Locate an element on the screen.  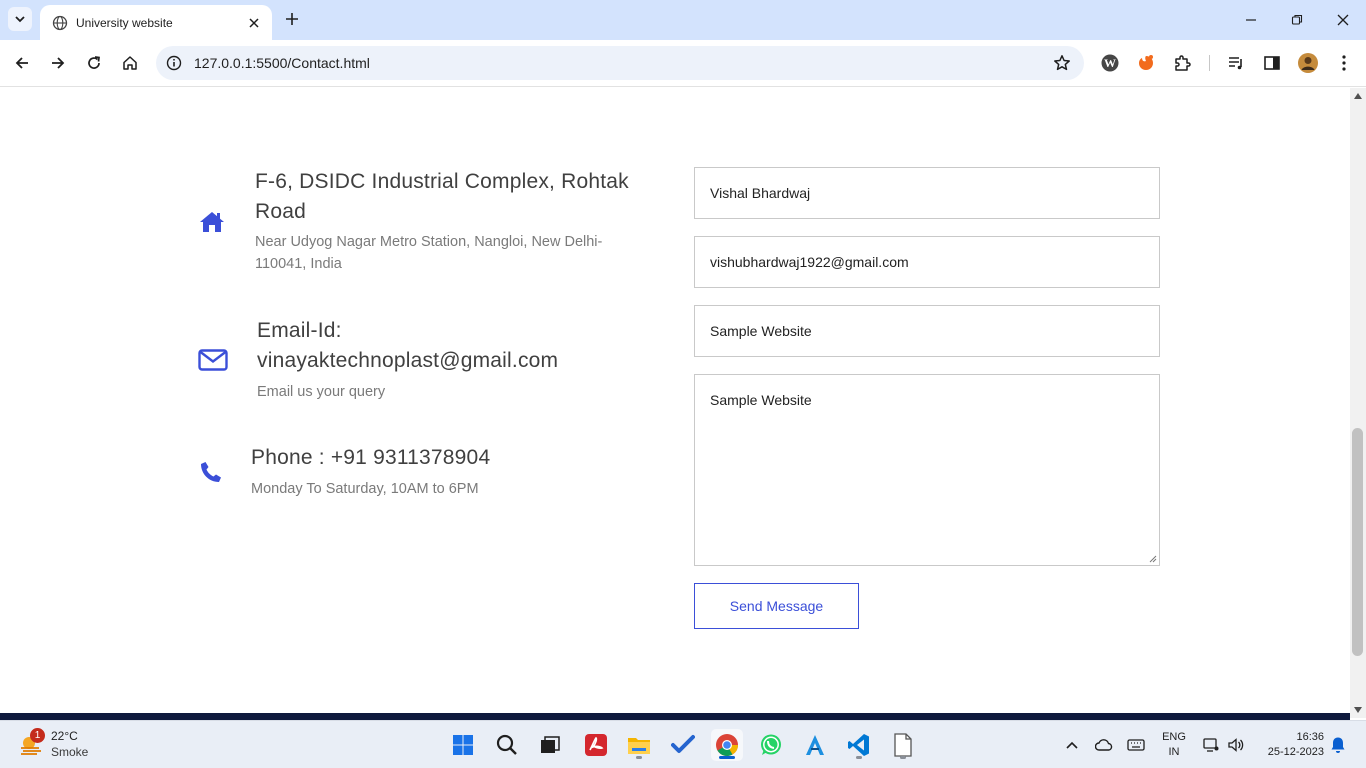
email-input-value: vishubhardwaj1922@gmail.com is located at coordinates (809, 262).